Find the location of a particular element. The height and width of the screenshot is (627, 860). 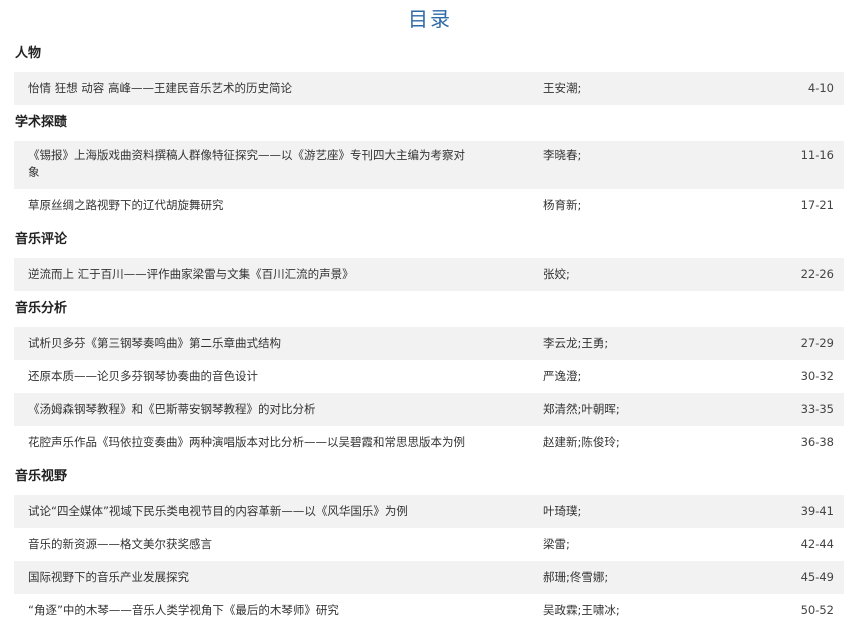

article-title-link: 试论“四全媒体”视域下民乐类电视节目的内容革新——以《风华国乐》为例 is located at coordinates (250, 511).